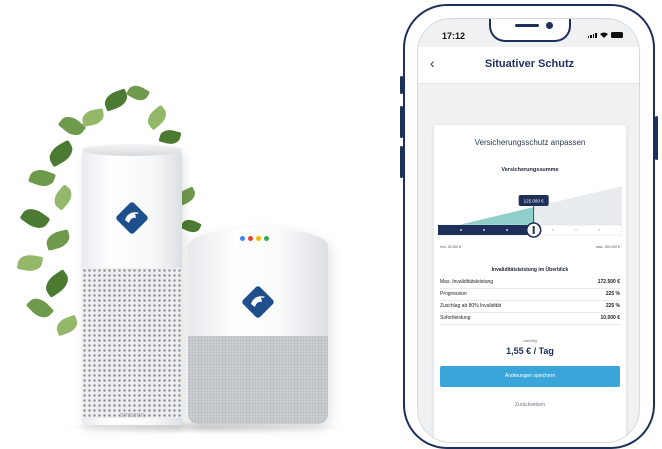 Image resolution: width=662 pixels, height=449 pixels. Describe the element at coordinates (530, 249) in the screenshot. I see `slider-range-labels: min. 25.000 € max. 150.000 €` at that location.